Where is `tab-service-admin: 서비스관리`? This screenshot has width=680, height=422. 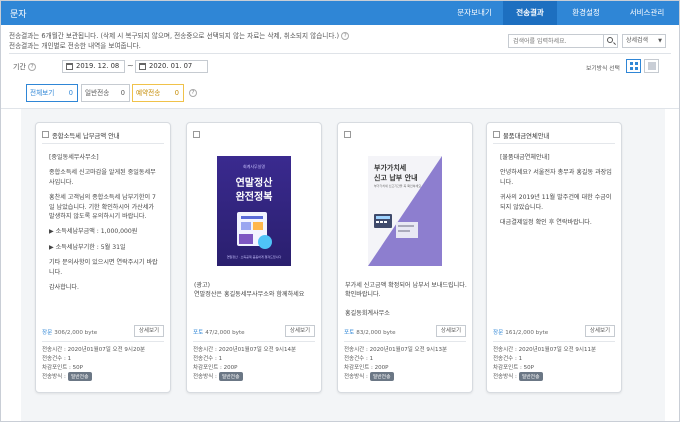 tab-service-admin: 서비스관리 is located at coordinates (647, 13).